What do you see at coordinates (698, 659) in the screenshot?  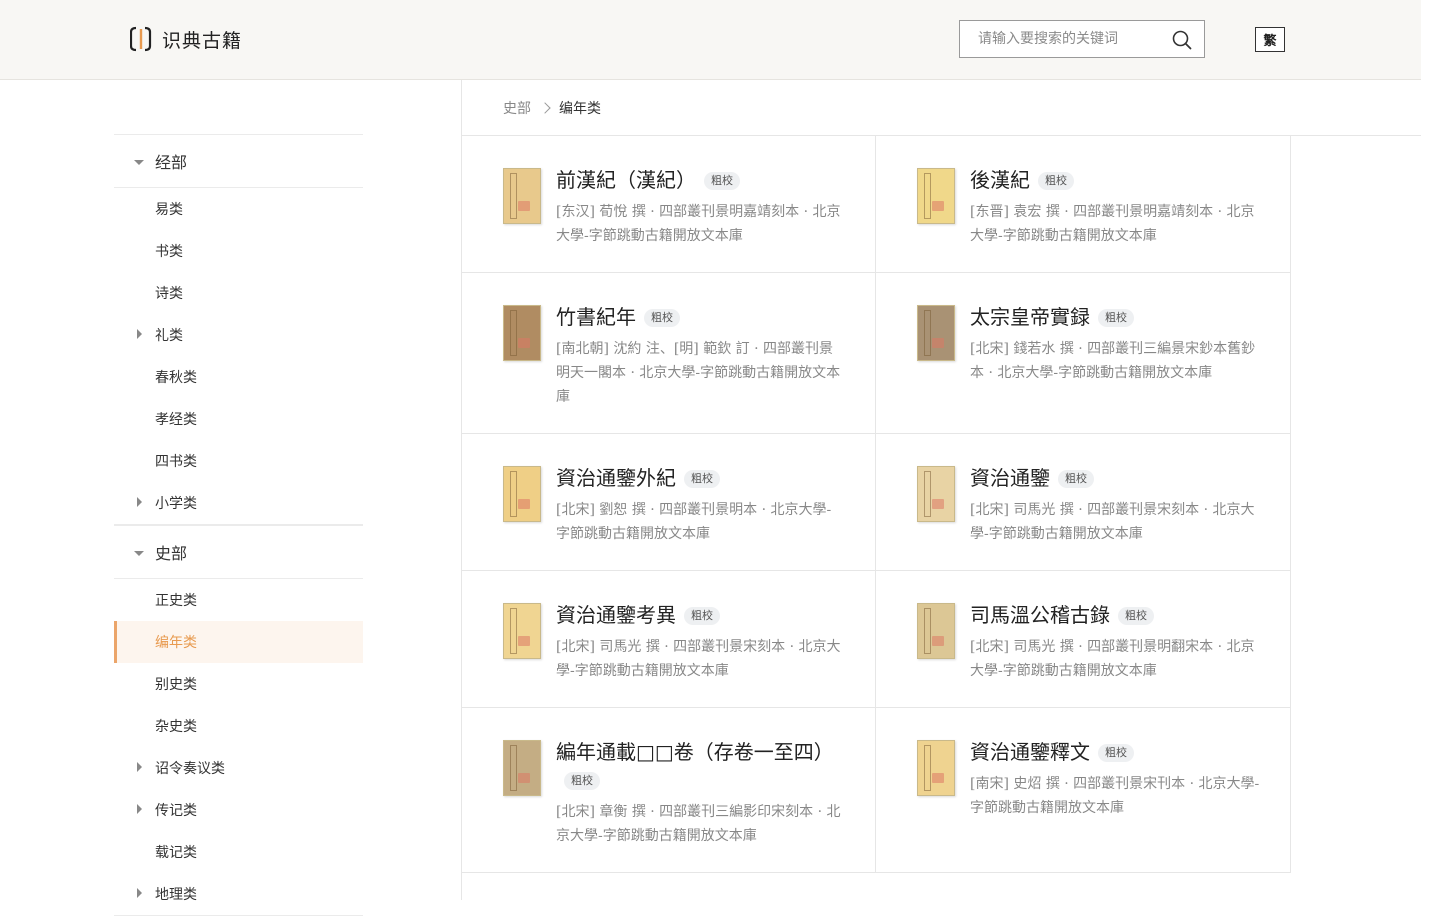 I see `book-metadata: [北宋] 司馬光 撰 · 四部叢刊景宋刻本 · 北京大學-字節跳動古籍開放文本庫` at bounding box center [698, 659].